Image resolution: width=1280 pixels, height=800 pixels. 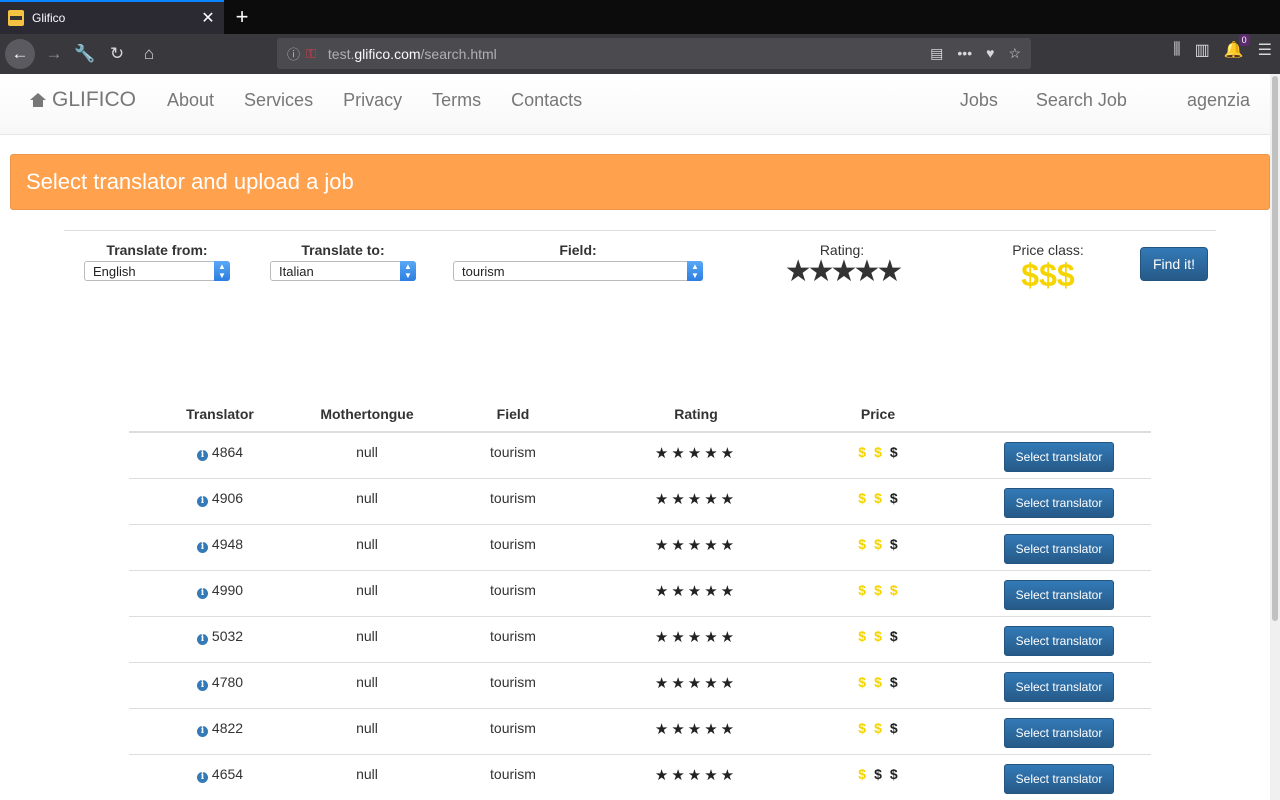 What do you see at coordinates (227, 774) in the screenshot?
I see `translator-id: 4654` at bounding box center [227, 774].